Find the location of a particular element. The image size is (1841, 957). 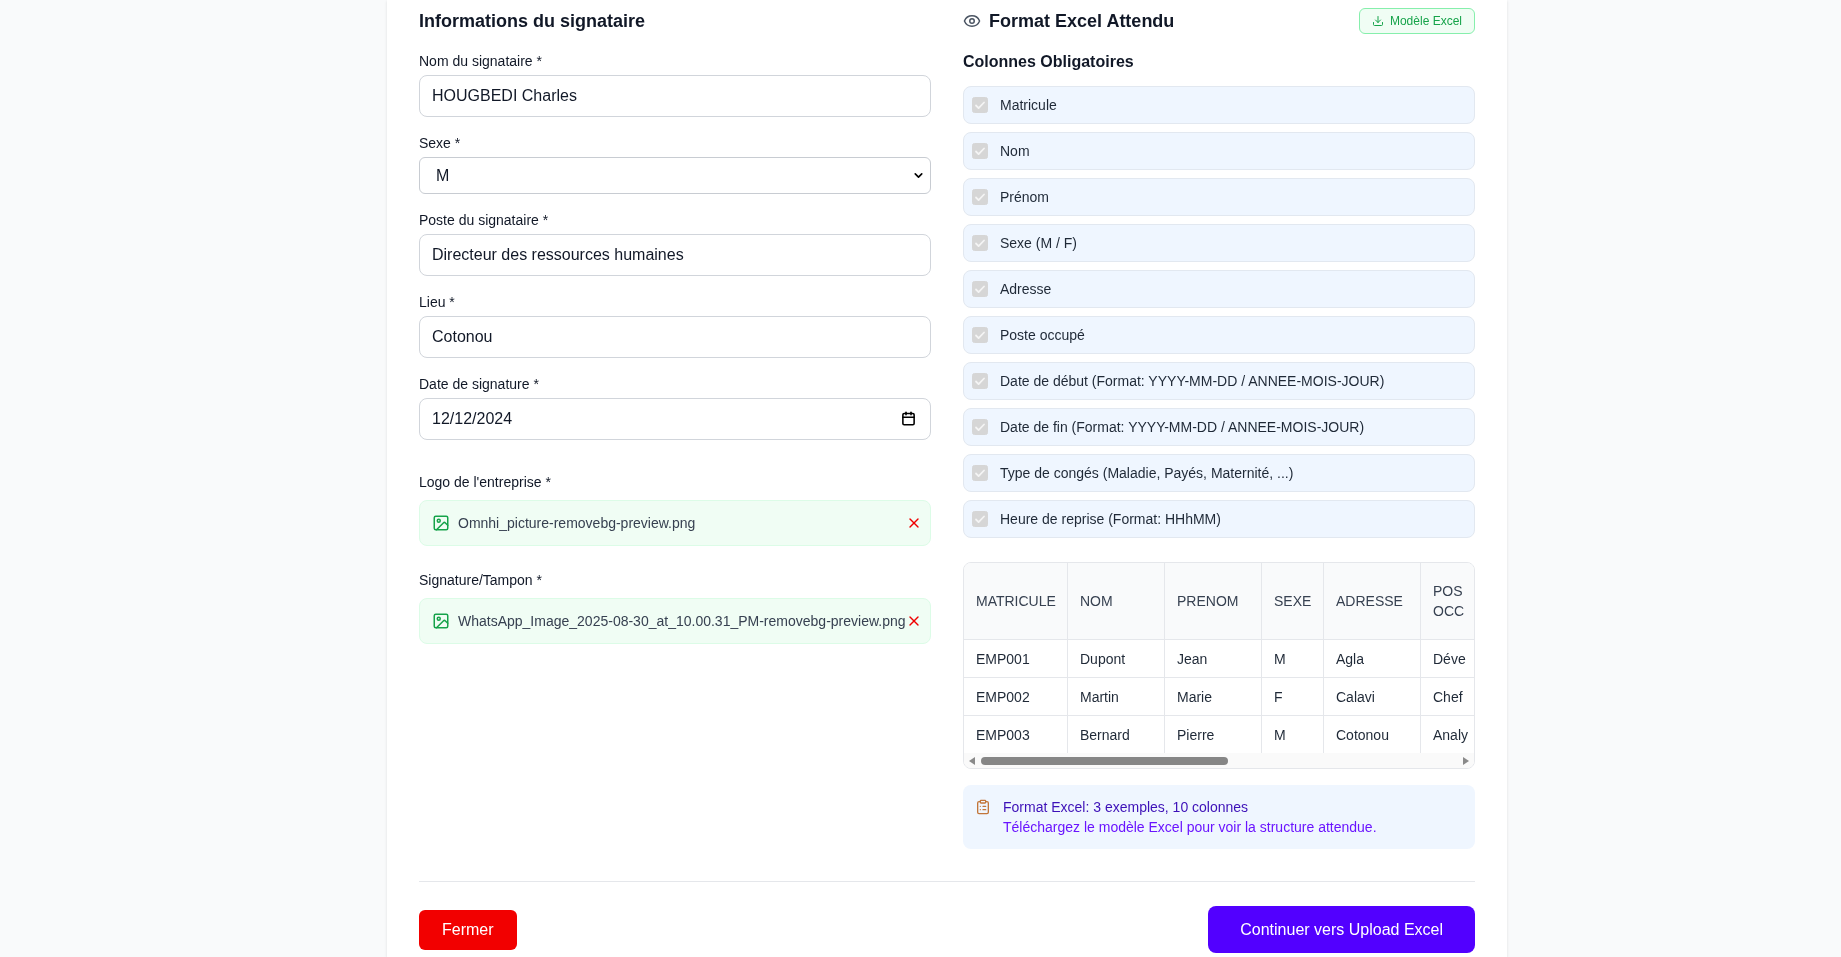

column-label: Prénom is located at coordinates (1025, 197).